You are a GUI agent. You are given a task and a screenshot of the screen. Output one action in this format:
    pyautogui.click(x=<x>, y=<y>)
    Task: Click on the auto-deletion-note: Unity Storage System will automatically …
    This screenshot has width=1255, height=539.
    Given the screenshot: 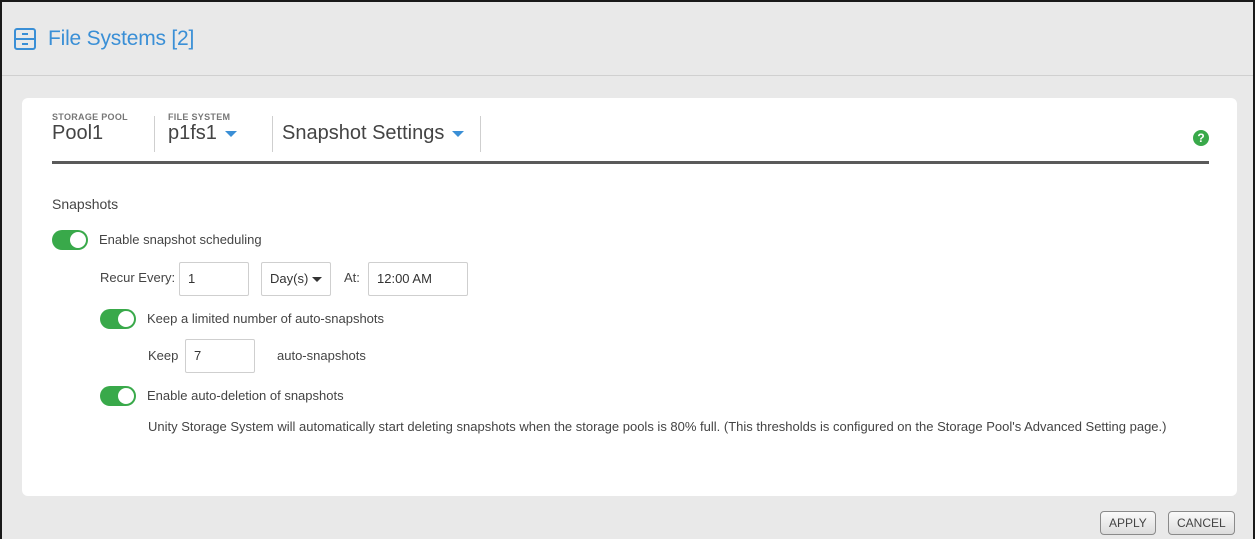 What is the action you would take?
    pyautogui.click(x=657, y=426)
    